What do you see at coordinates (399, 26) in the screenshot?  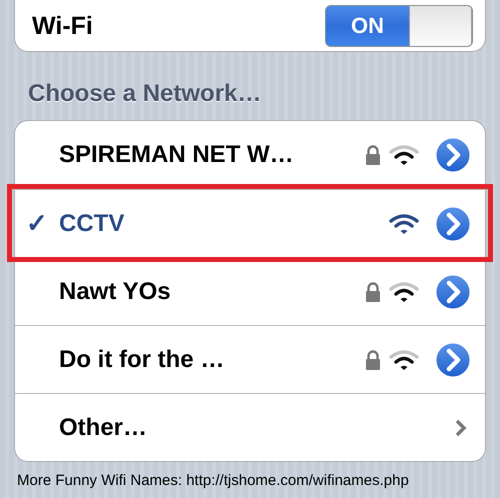 I see `wifi-toggle: ON` at bounding box center [399, 26].